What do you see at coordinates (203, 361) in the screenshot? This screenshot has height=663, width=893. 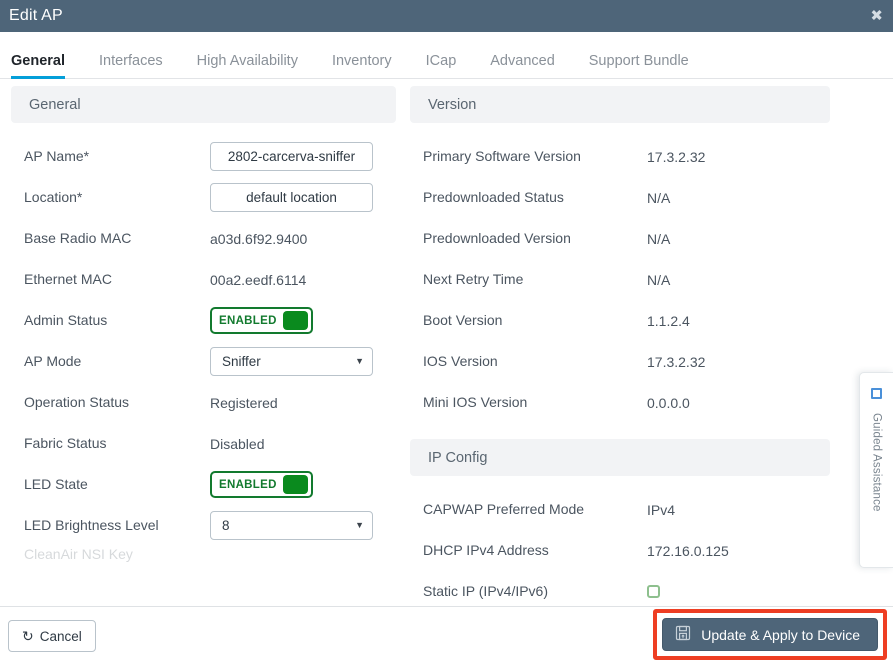 I see `field-row-ap-mode: AP Mode Sniffer ▼` at bounding box center [203, 361].